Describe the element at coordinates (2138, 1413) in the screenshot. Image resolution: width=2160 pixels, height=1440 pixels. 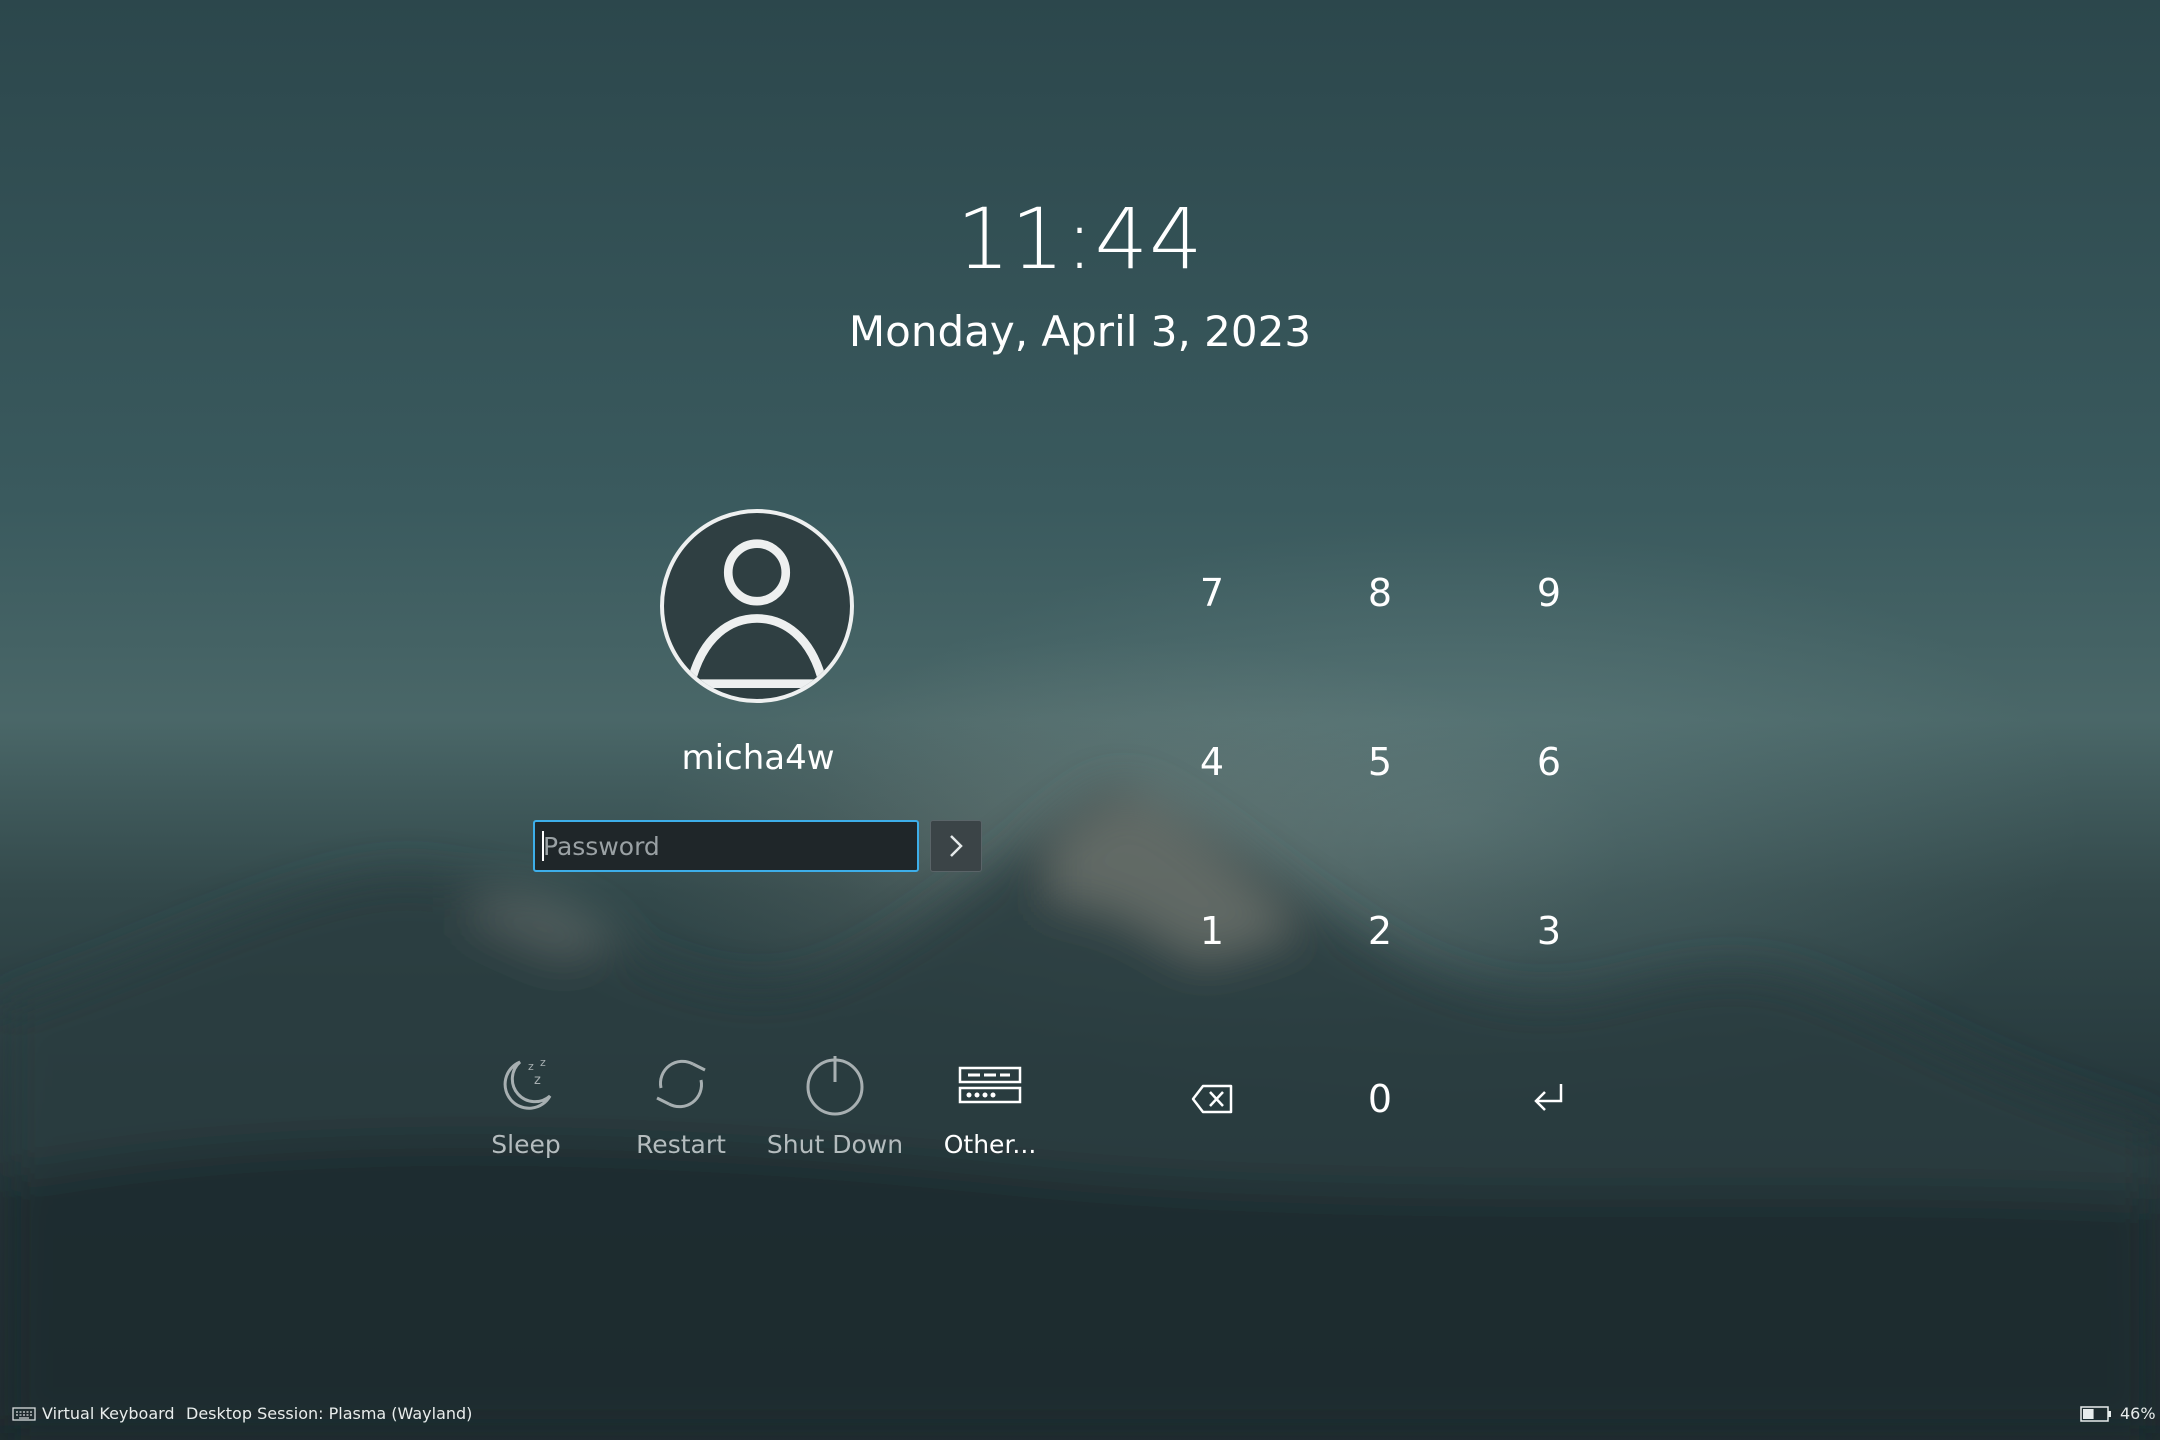
I see `battery-percent: 46%` at that location.